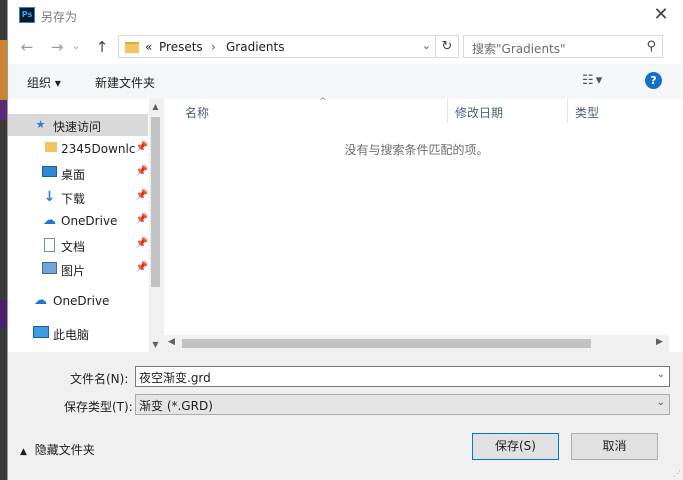 Image resolution: width=683 pixels, height=480 pixels. I want to click on sort-ascending-icon: ^, so click(323, 102).